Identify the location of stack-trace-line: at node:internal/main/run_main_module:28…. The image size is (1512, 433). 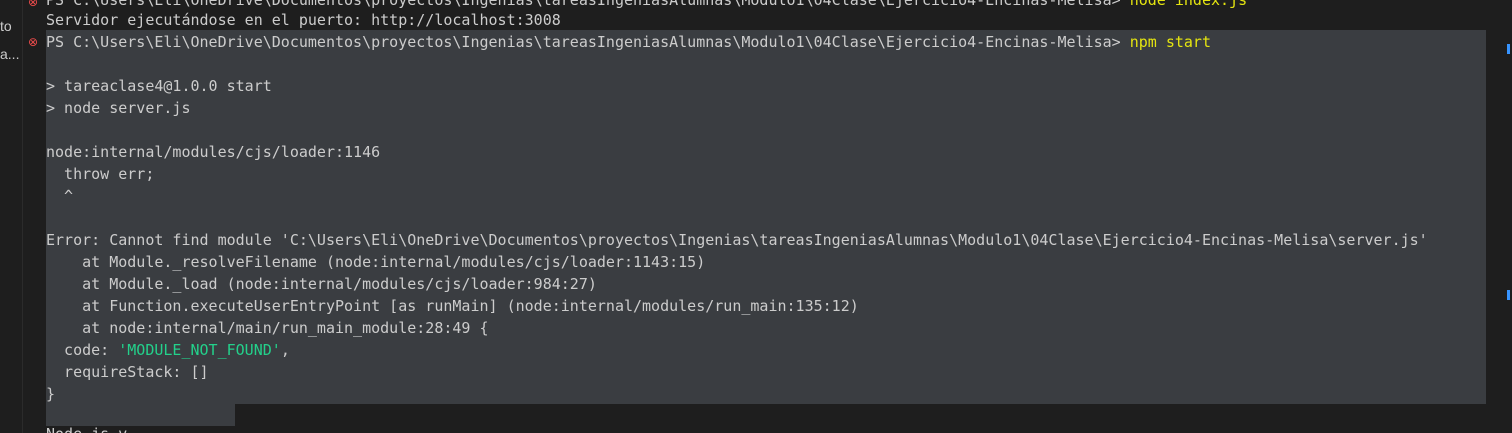
(267, 328).